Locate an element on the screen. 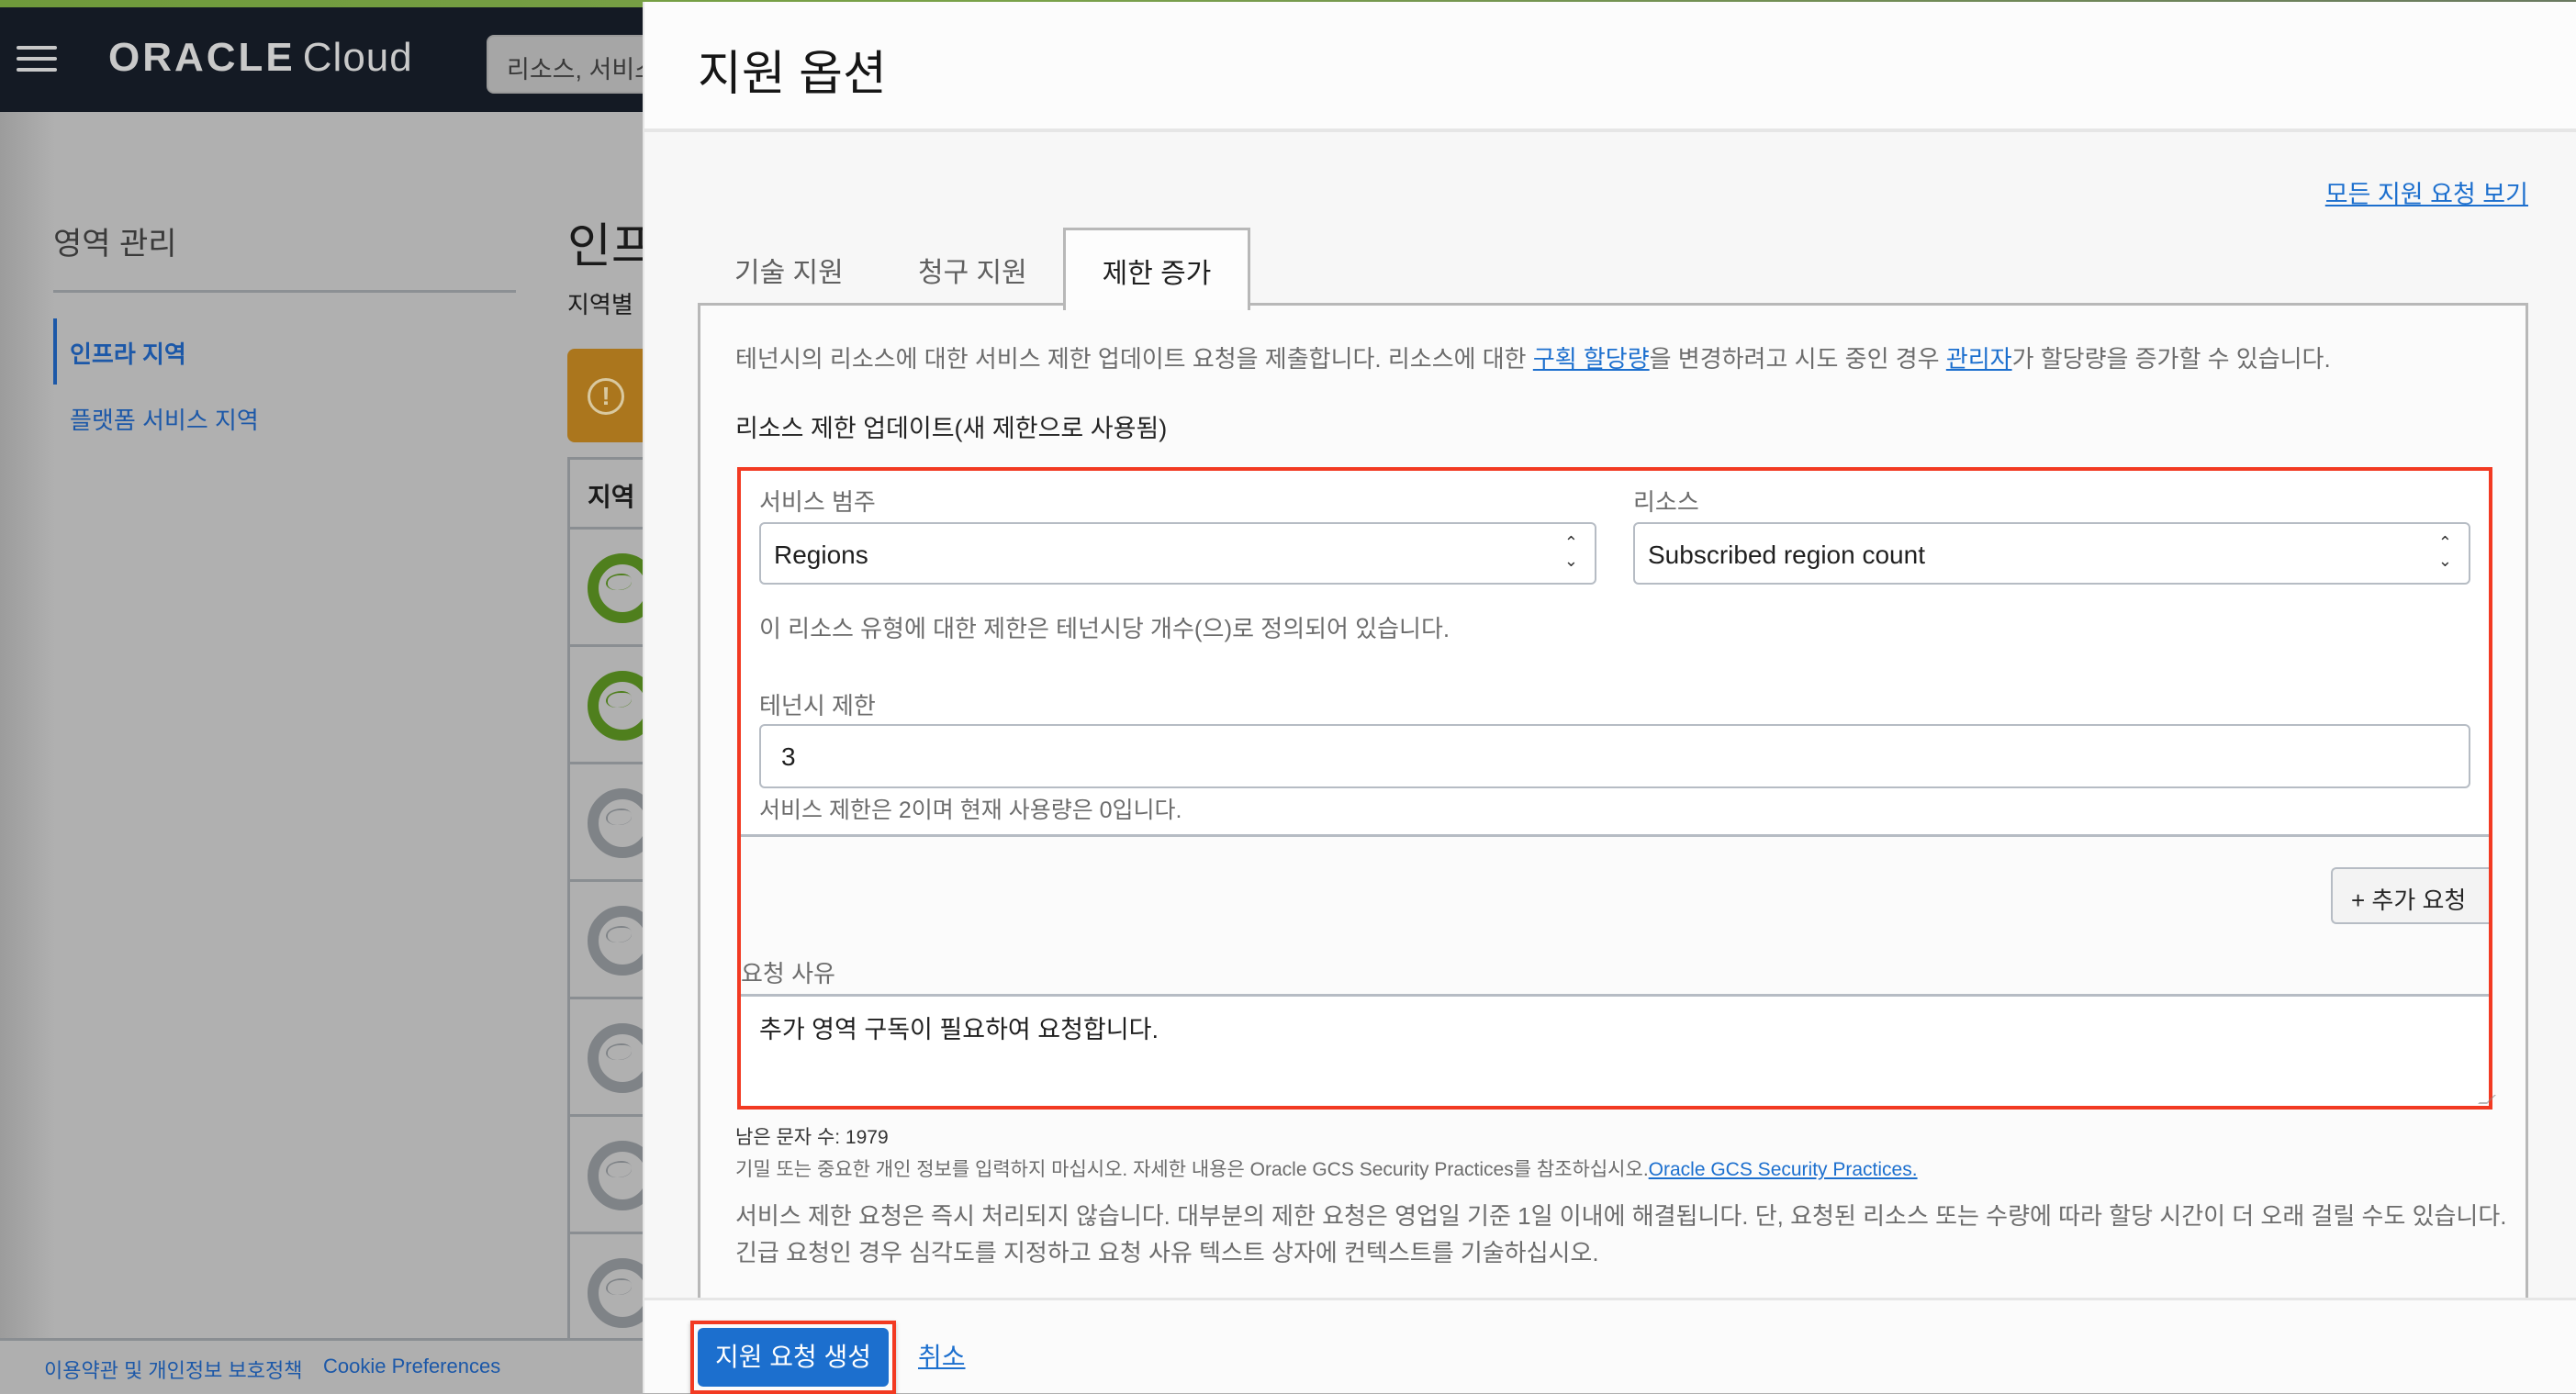  resource-value: Subscribed region count is located at coordinates (1786, 555).